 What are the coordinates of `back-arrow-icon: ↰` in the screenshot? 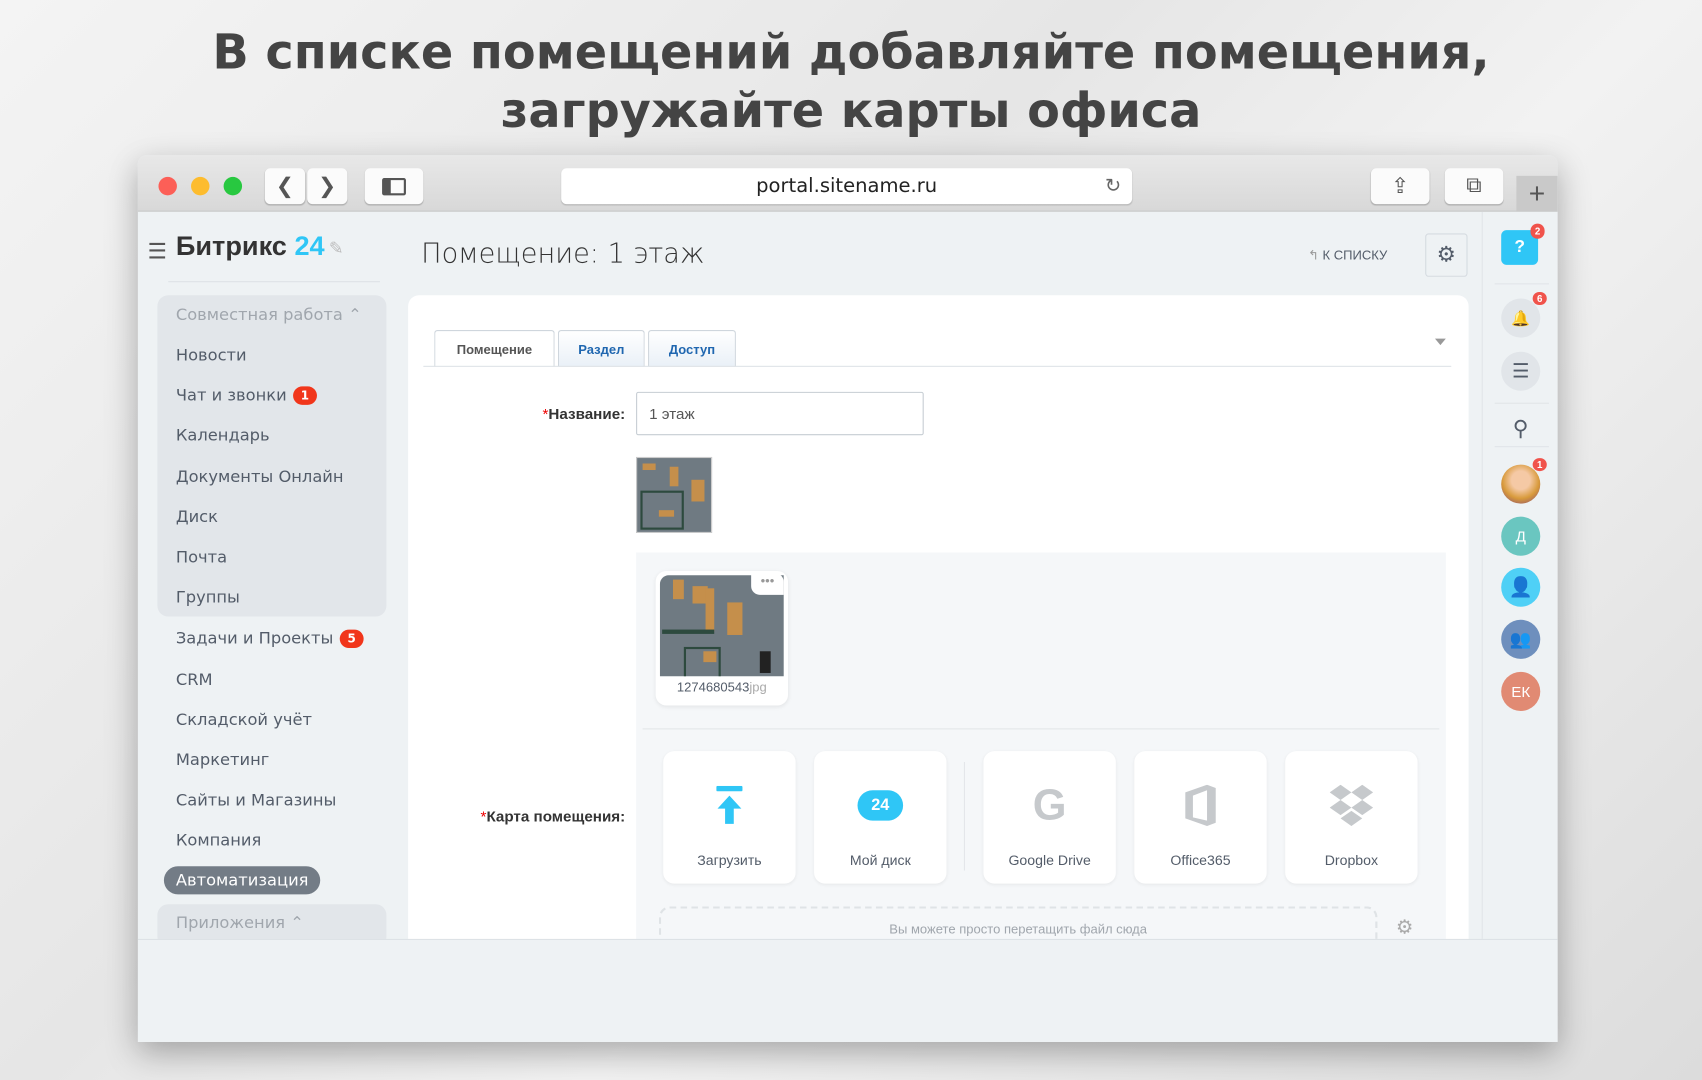 It's located at (1313, 255).